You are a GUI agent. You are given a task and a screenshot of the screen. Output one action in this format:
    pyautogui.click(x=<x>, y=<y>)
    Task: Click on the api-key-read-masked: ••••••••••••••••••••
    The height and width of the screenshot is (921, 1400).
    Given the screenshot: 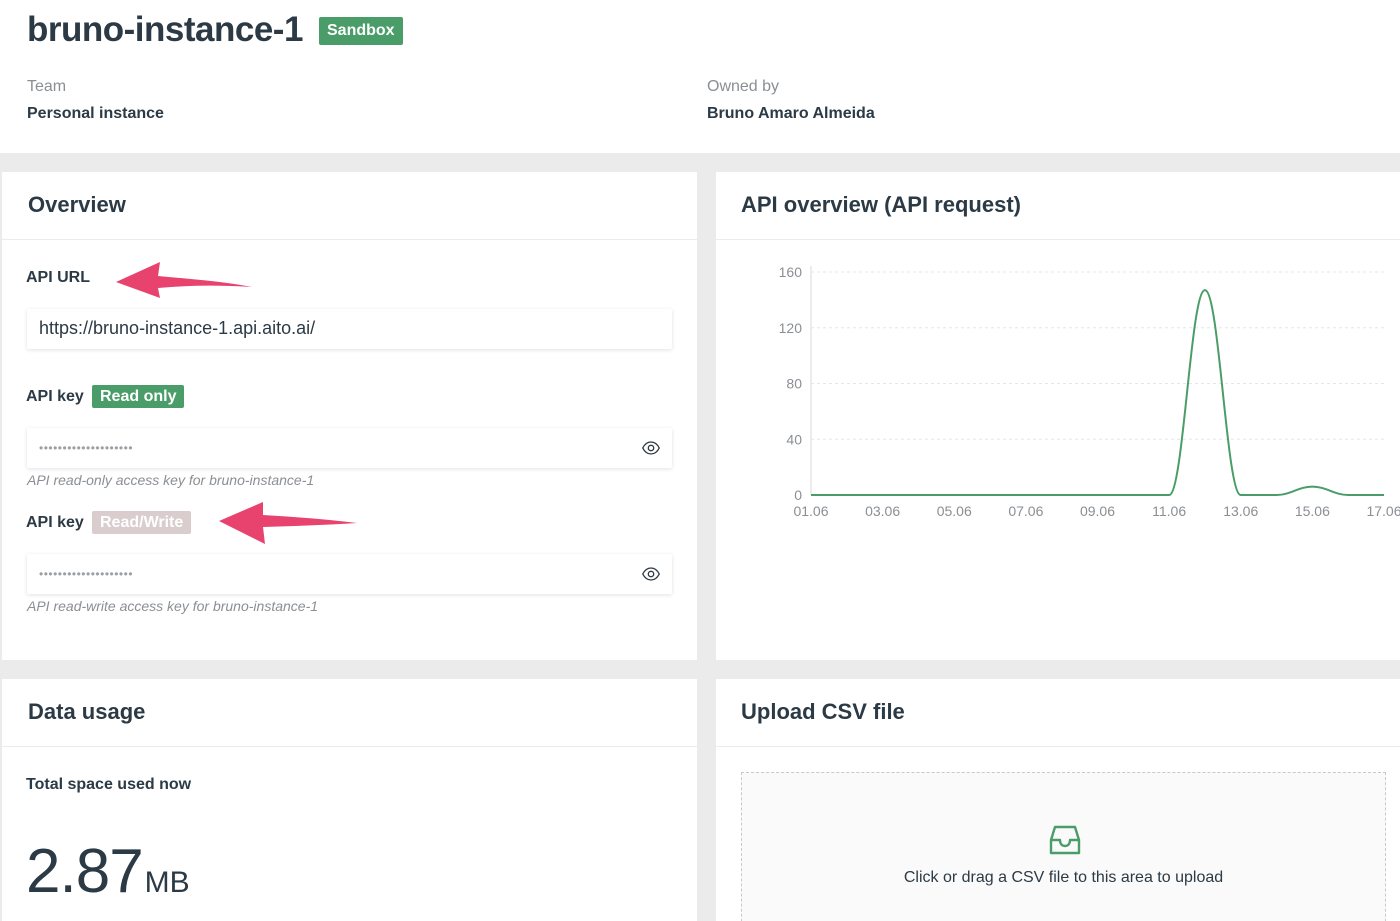 What is the action you would take?
    pyautogui.click(x=86, y=448)
    